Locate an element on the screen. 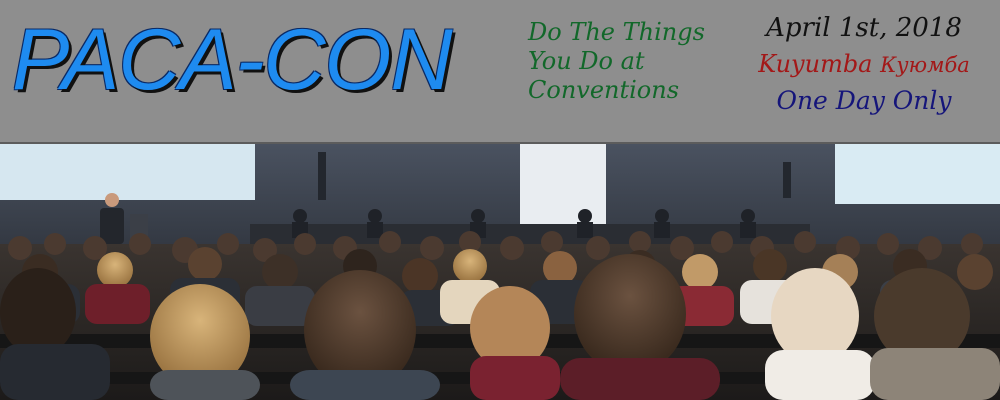 This screenshot has height=400, width=1000. wall-panel-right is located at coordinates (917, 174).